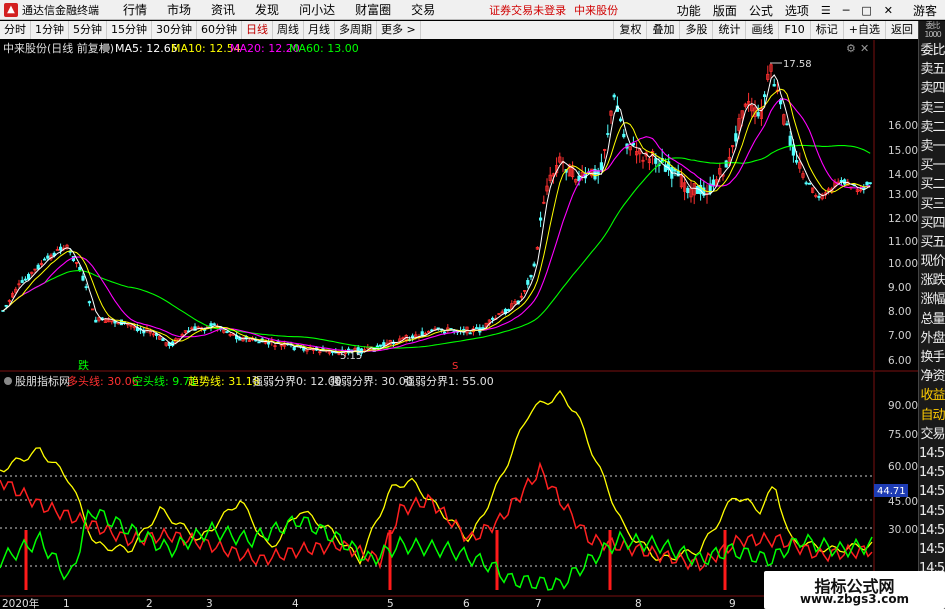  Describe the element at coordinates (826, 10) in the screenshot. I see `skin-icon: ☰` at that location.